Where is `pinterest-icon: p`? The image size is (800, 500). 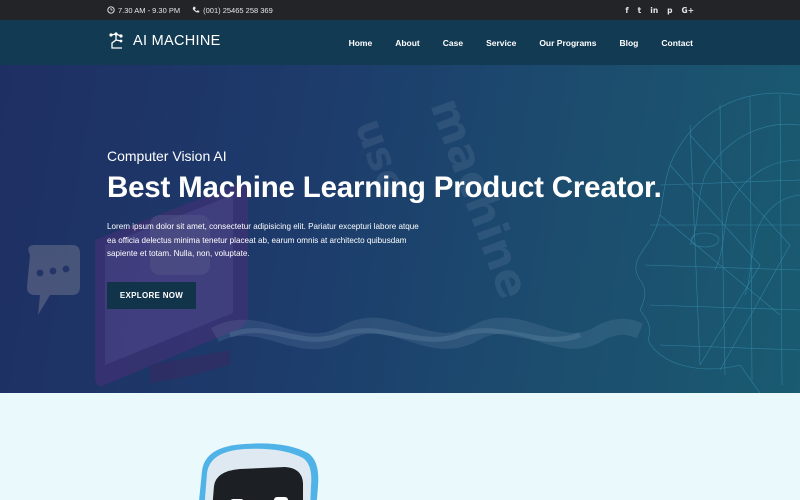 pinterest-icon: p is located at coordinates (669, 10).